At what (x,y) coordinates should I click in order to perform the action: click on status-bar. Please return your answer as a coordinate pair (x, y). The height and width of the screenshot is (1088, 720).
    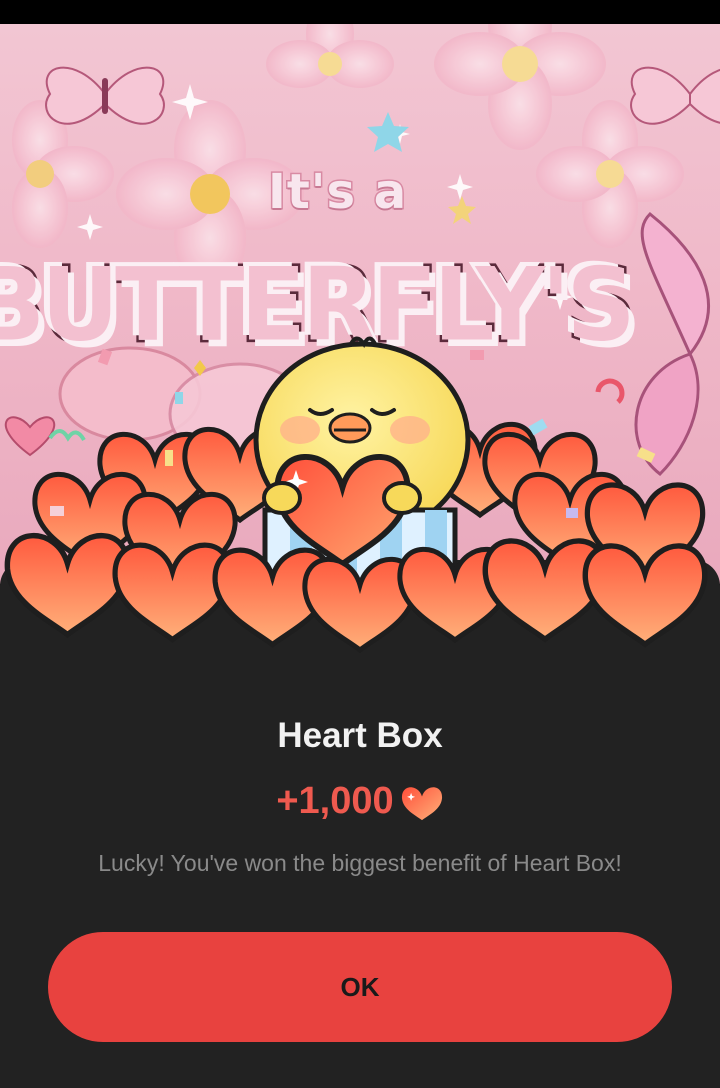
    Looking at the image, I should click on (360, 12).